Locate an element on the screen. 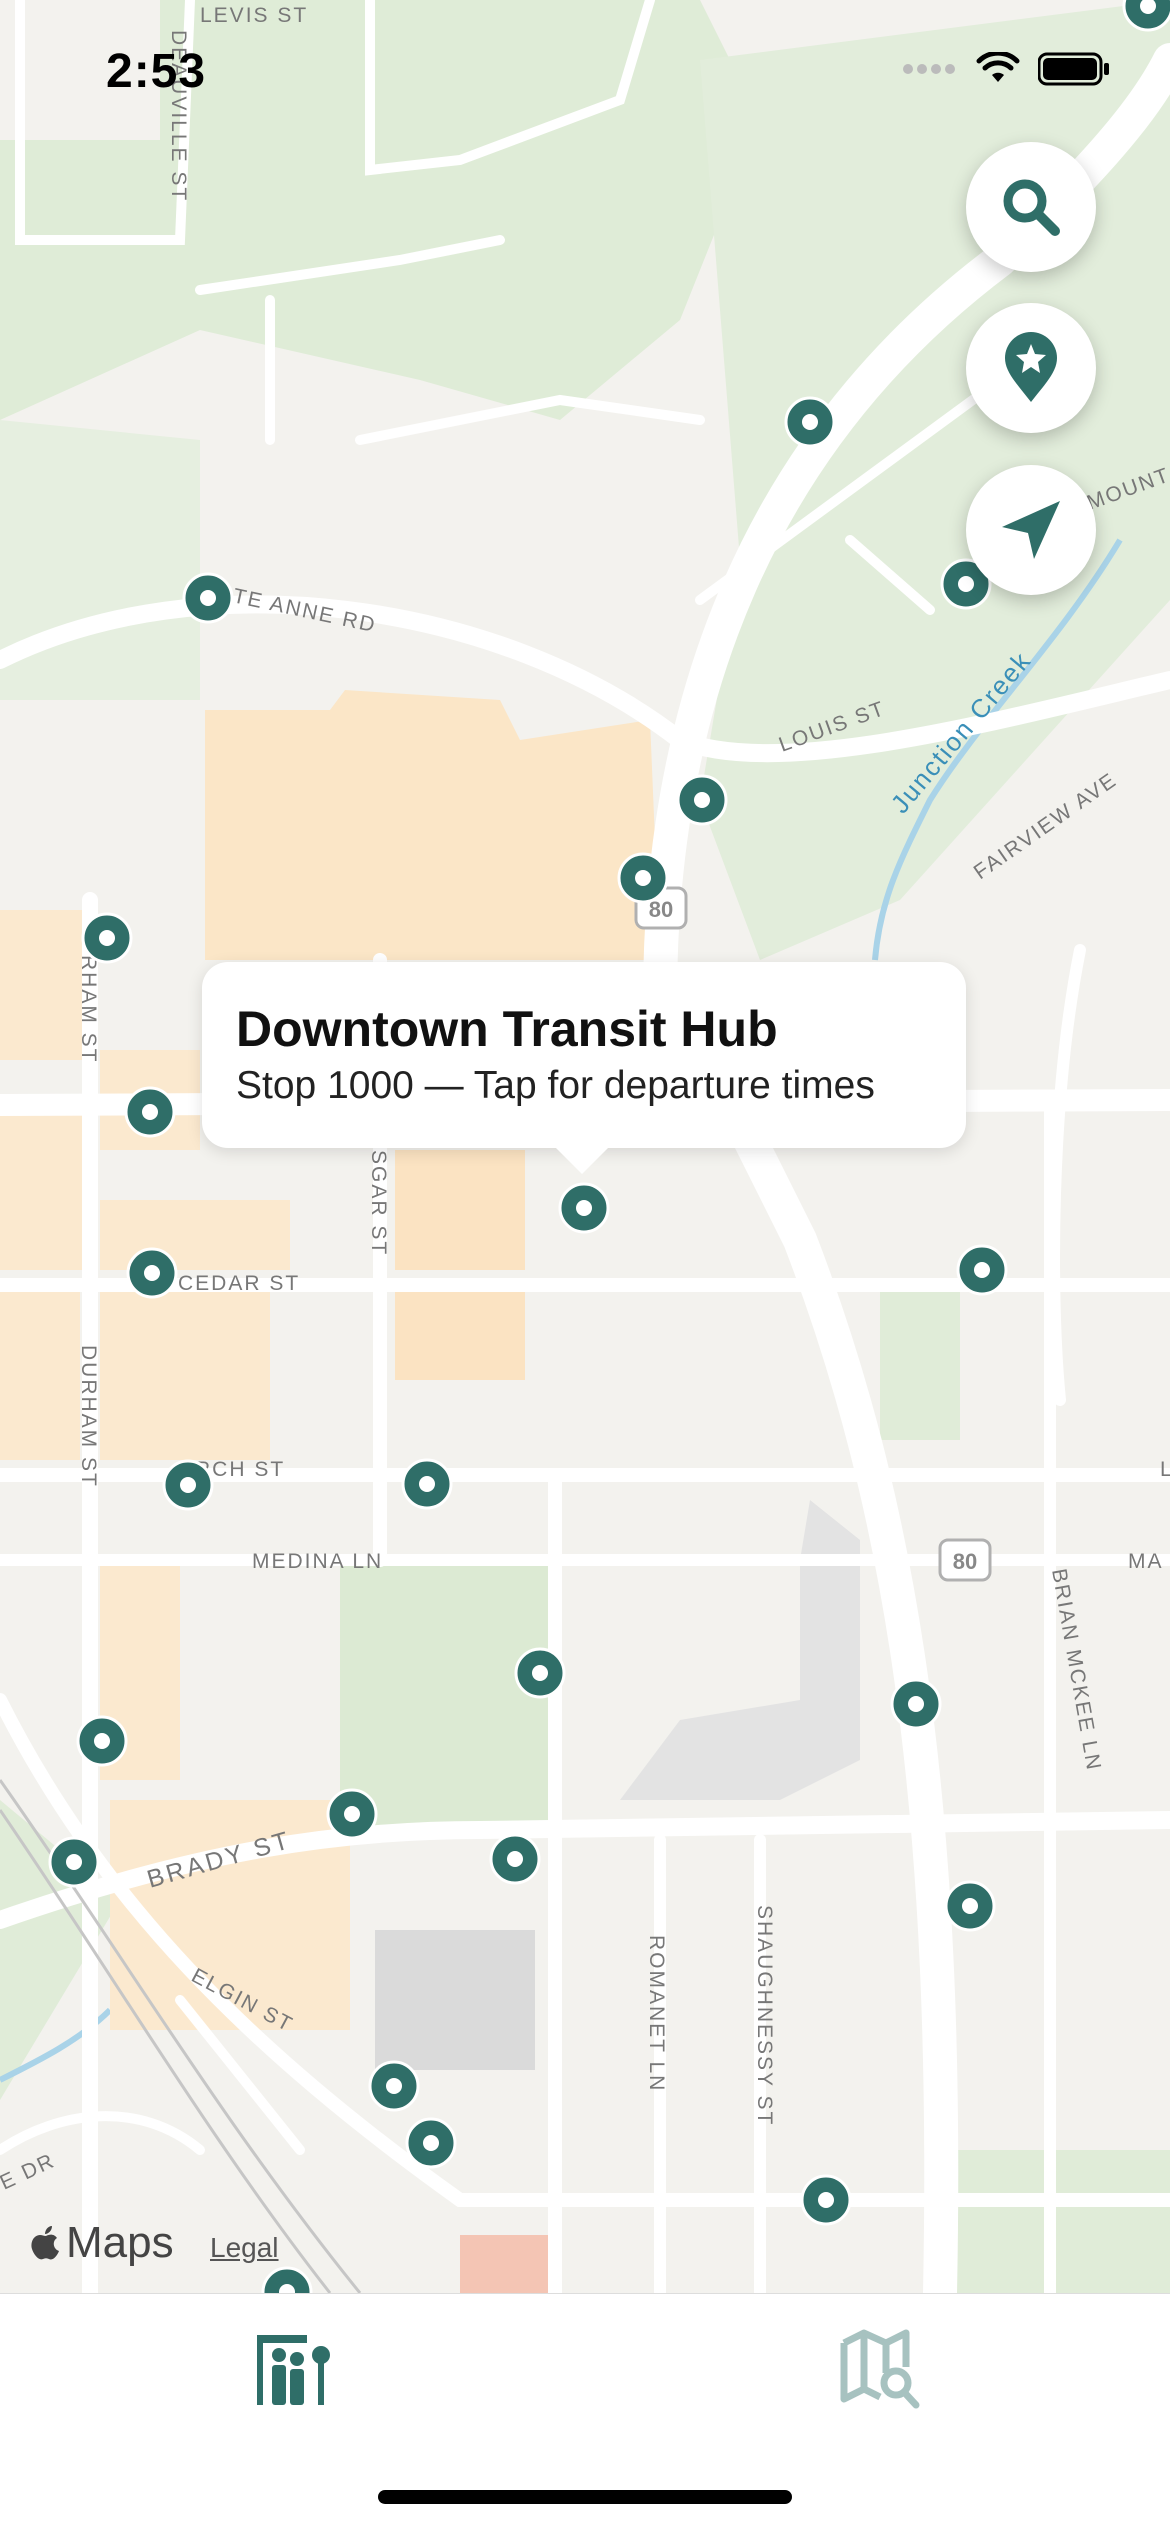 The width and height of the screenshot is (1170, 2533). label-ma: MA is located at coordinates (1146, 1561).